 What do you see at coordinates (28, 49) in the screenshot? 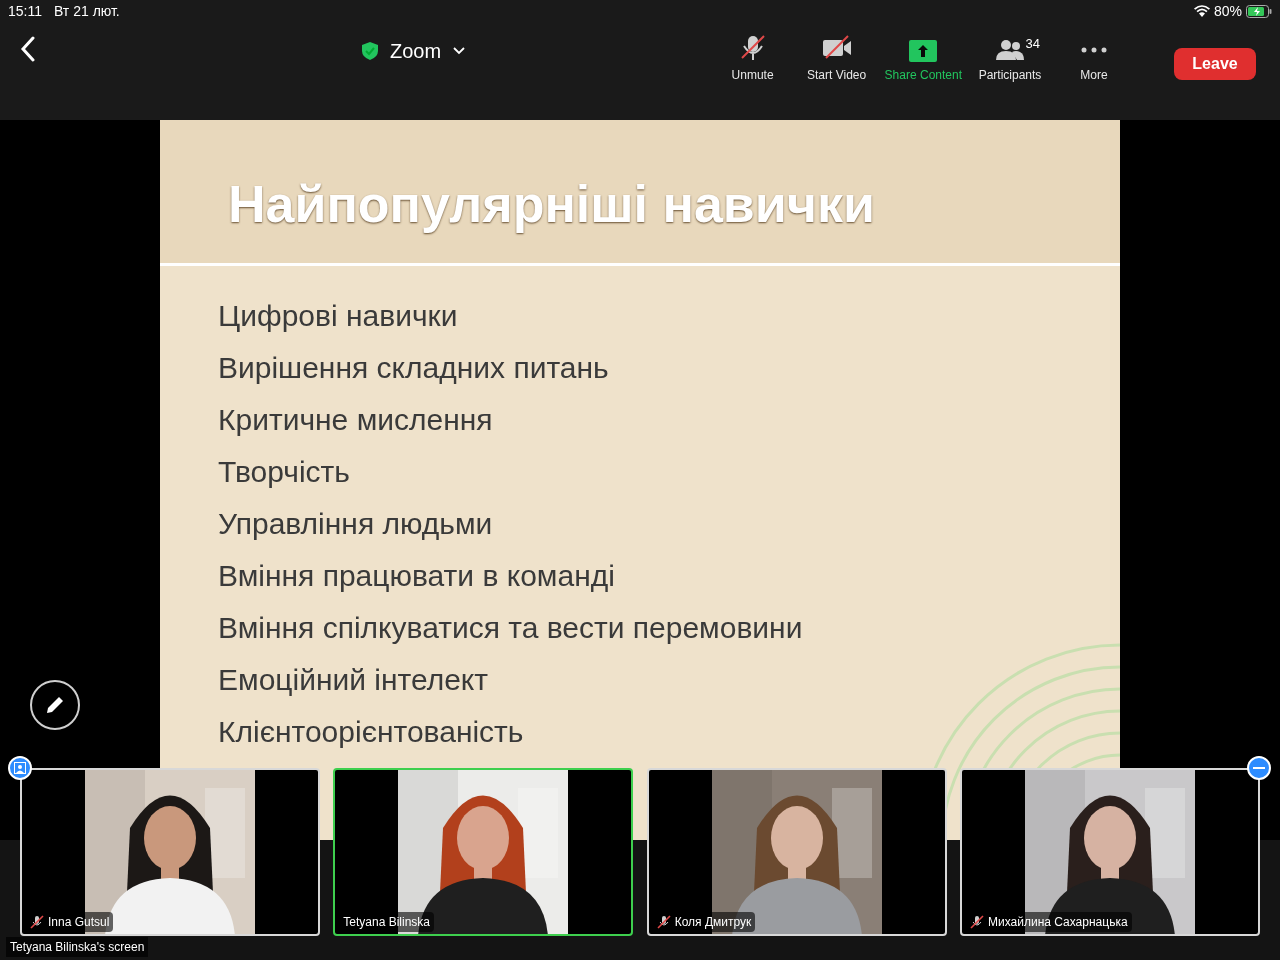
I see `chevron-left-icon` at bounding box center [28, 49].